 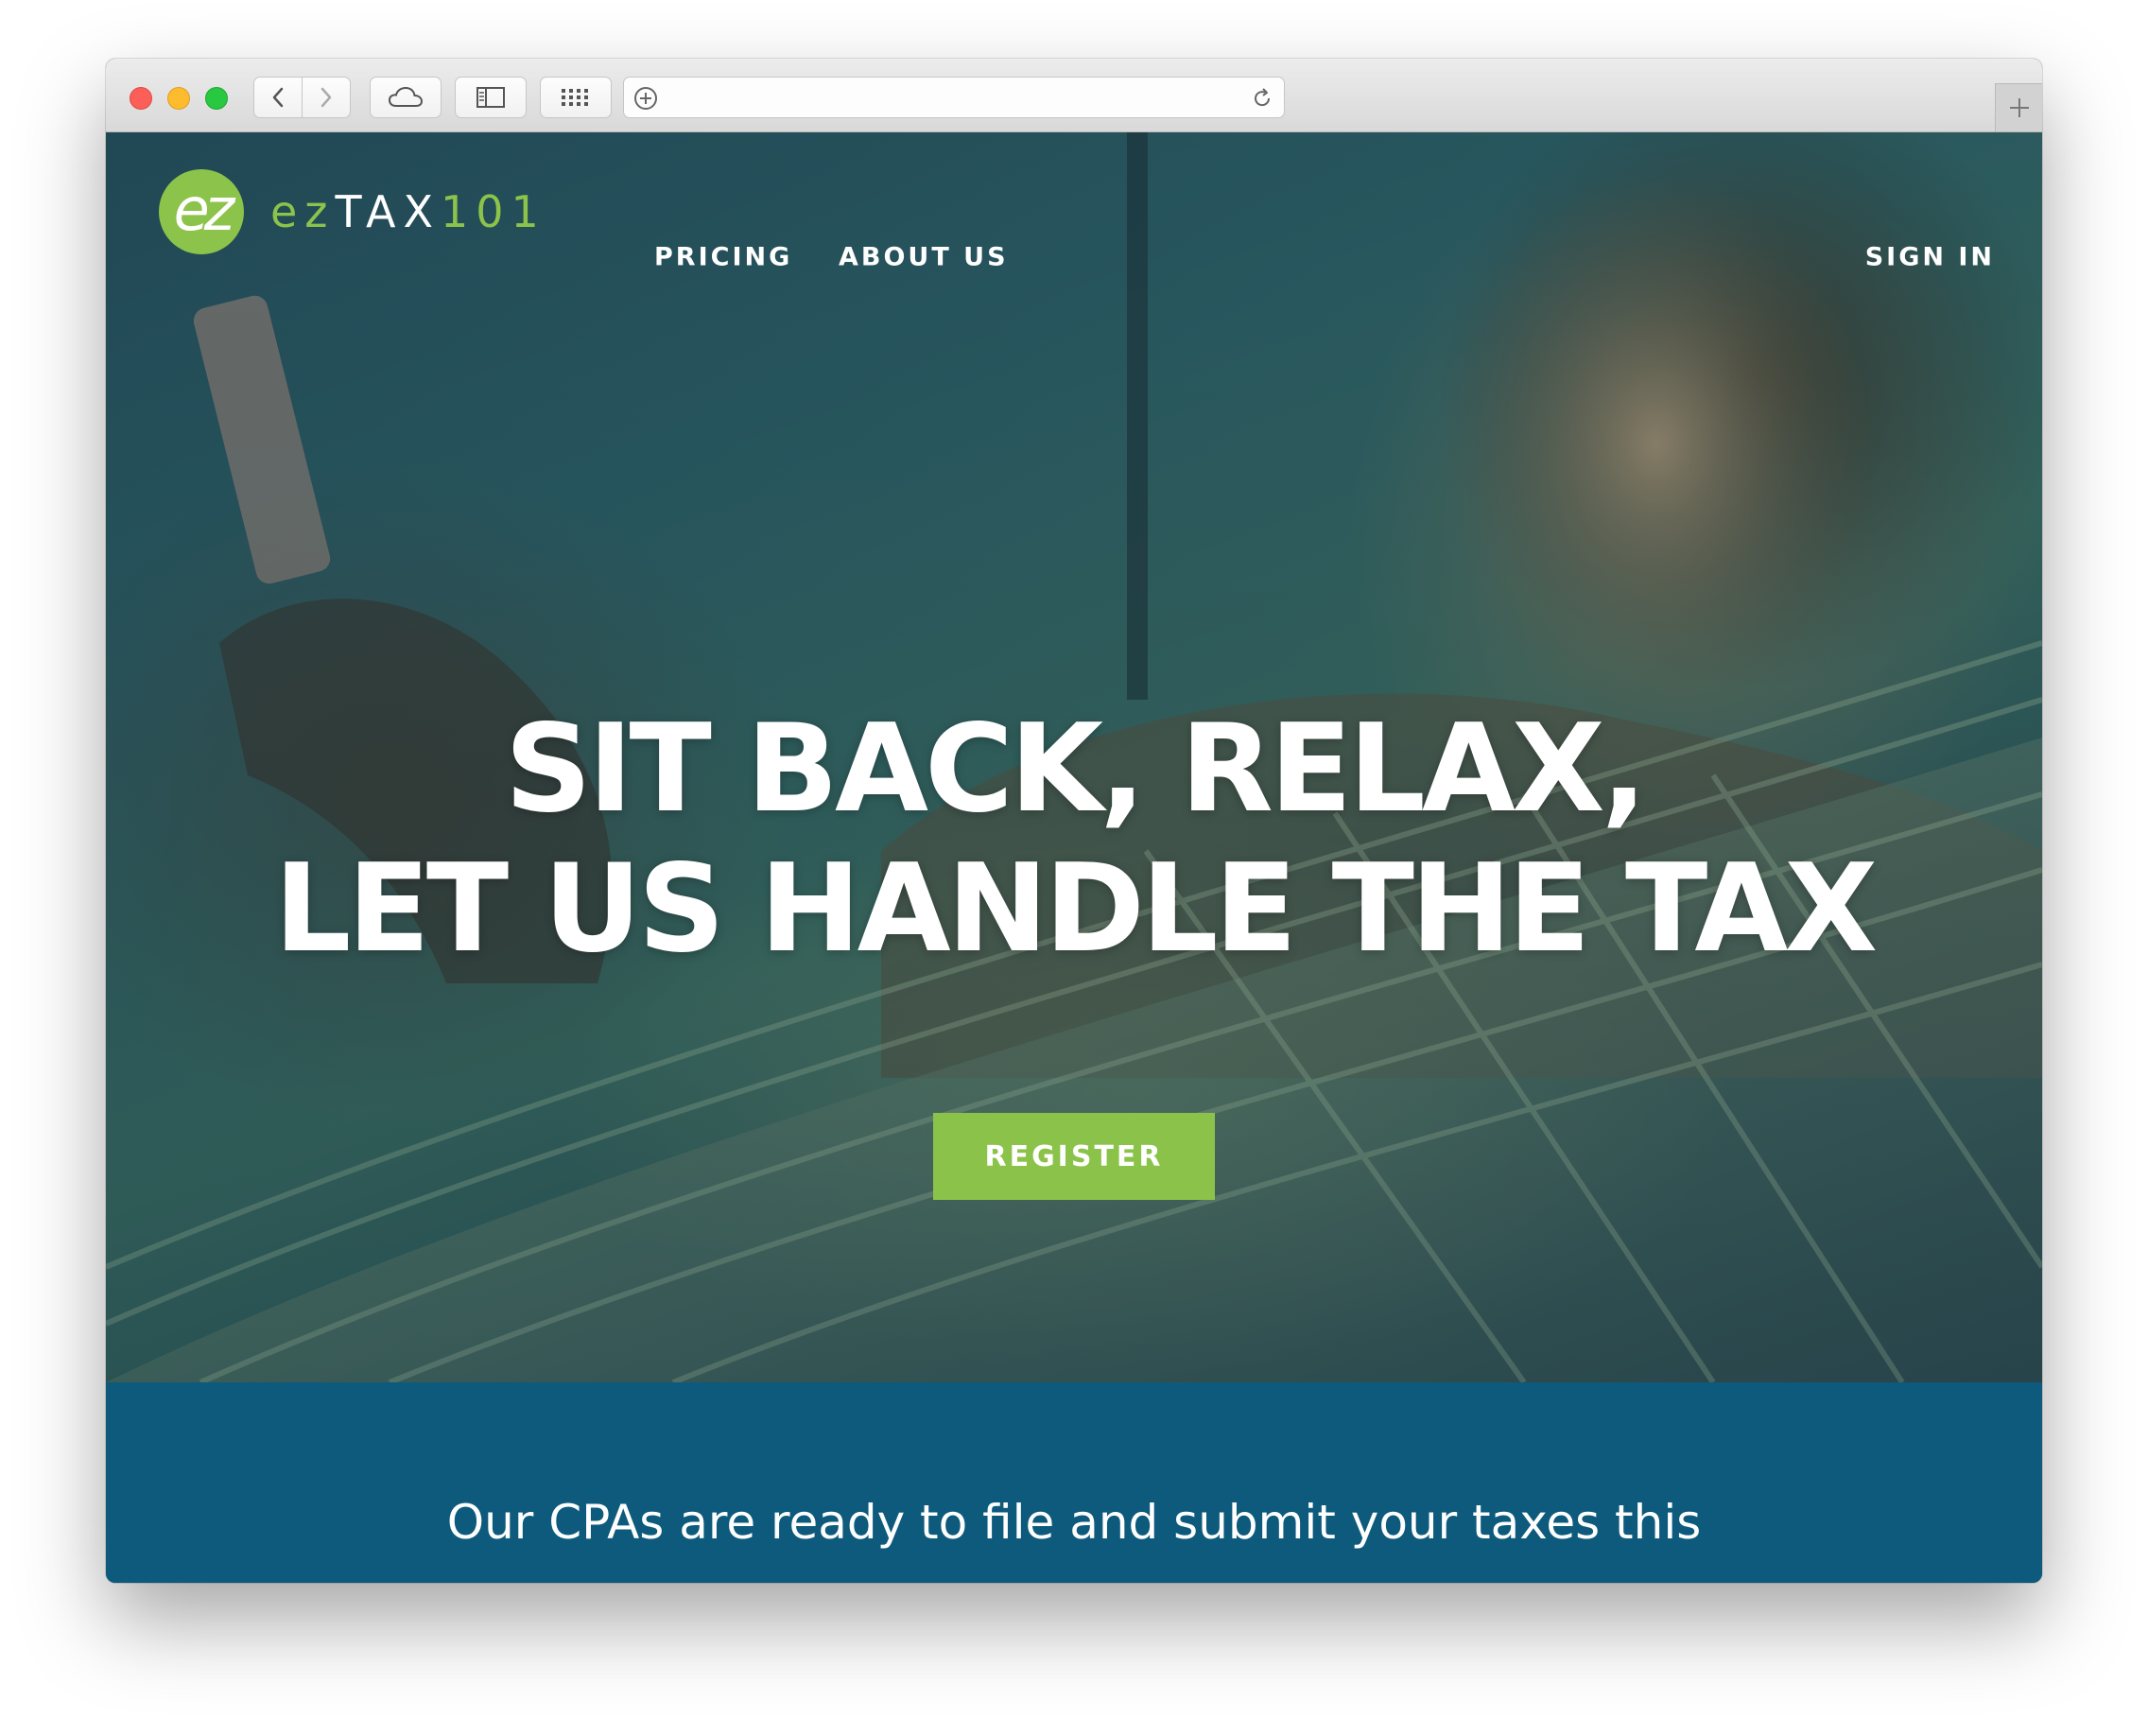 I want to click on logo-mark: ez, so click(x=201, y=211).